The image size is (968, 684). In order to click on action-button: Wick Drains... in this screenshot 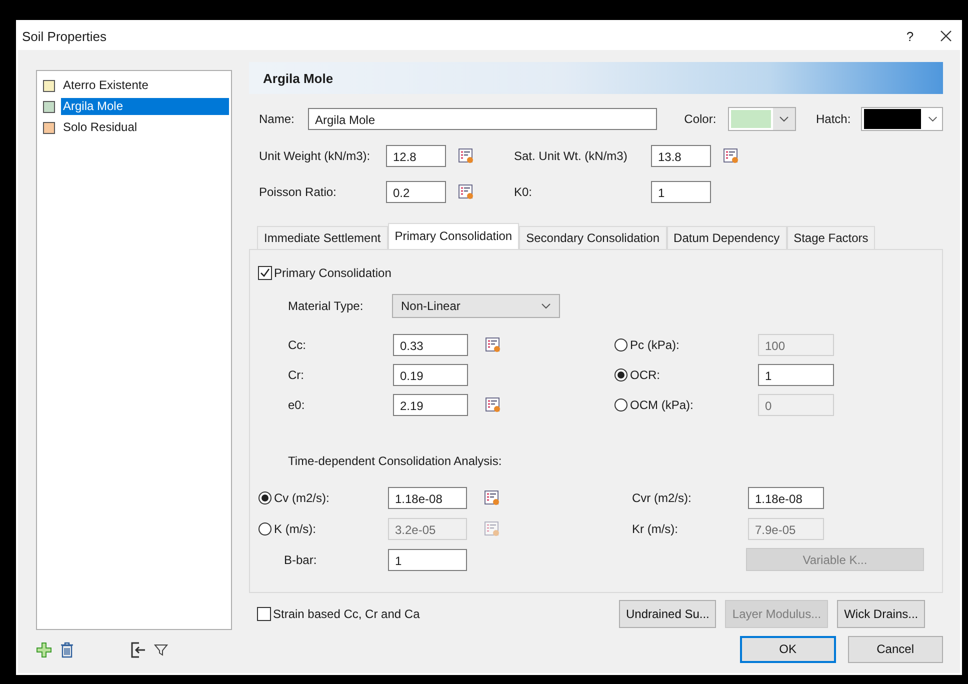, I will do `click(881, 614)`.